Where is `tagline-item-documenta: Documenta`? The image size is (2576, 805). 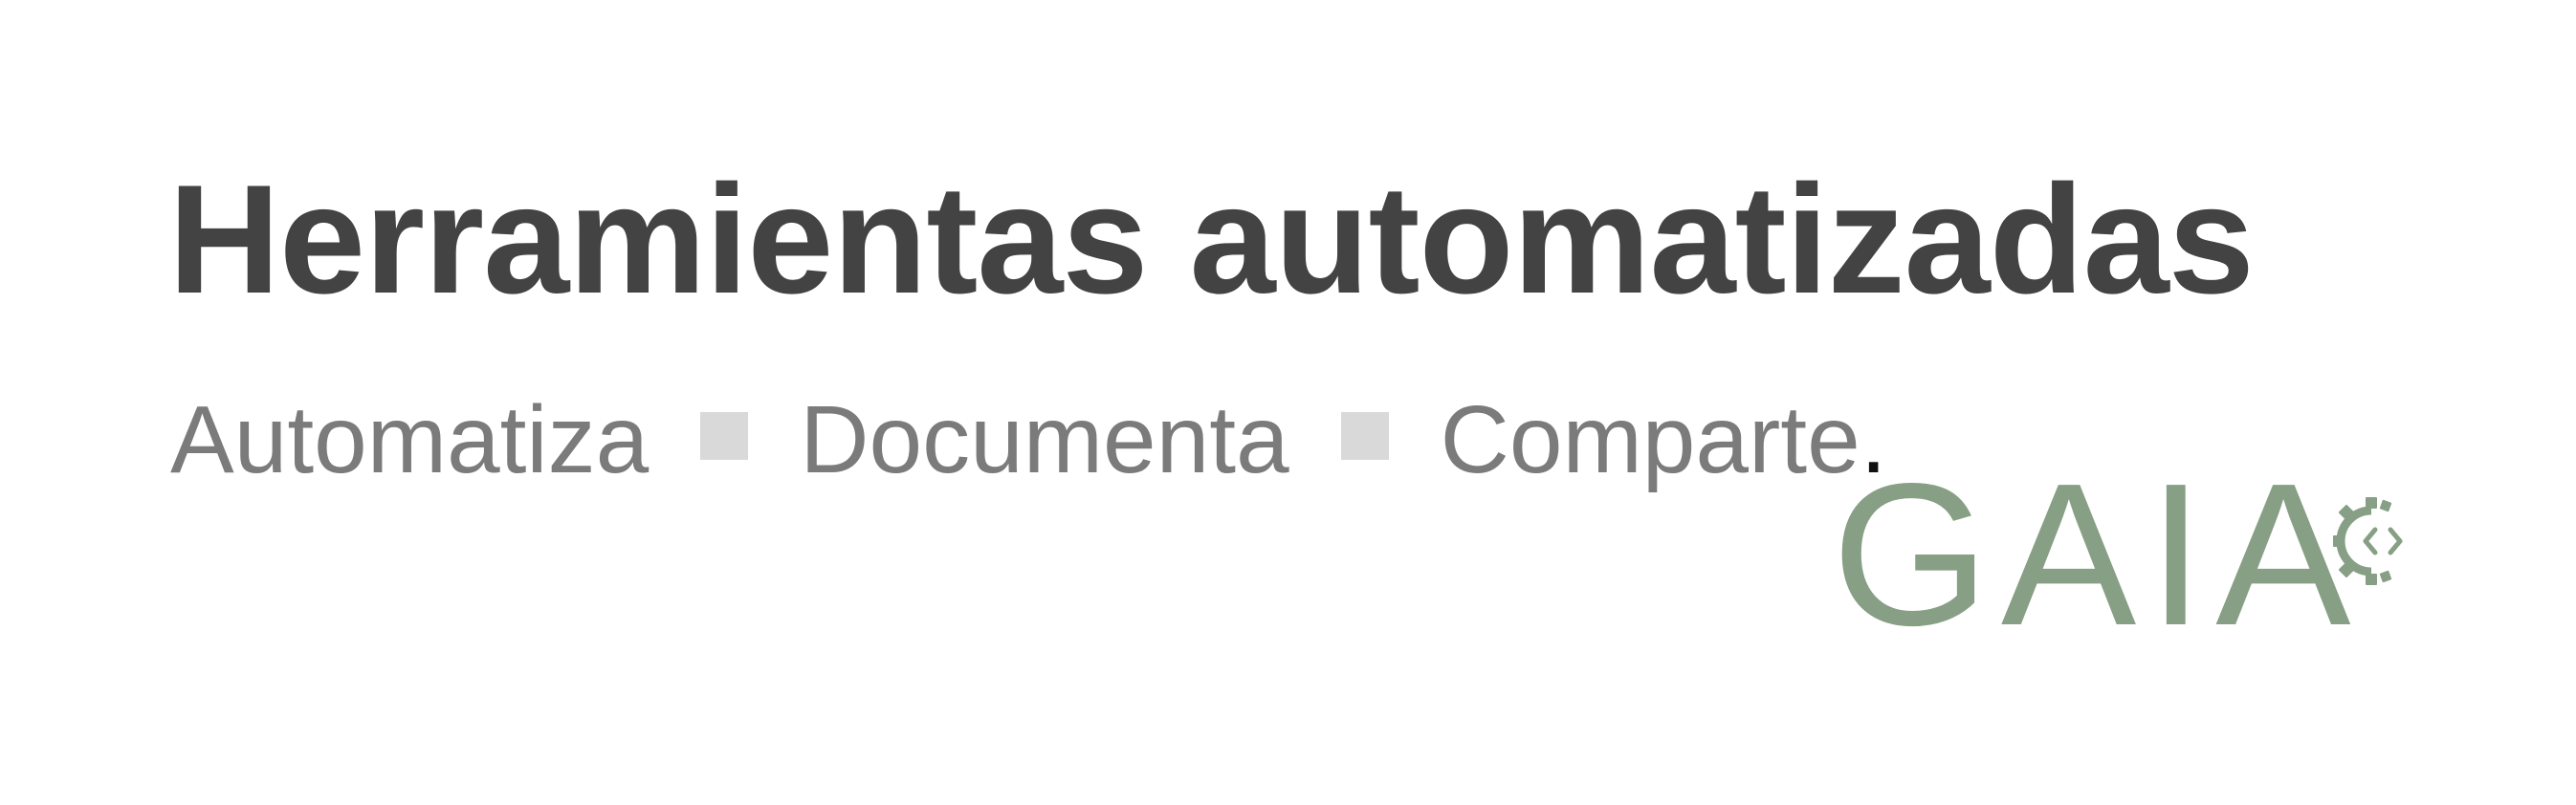 tagline-item-documenta: Documenta is located at coordinates (1044, 439).